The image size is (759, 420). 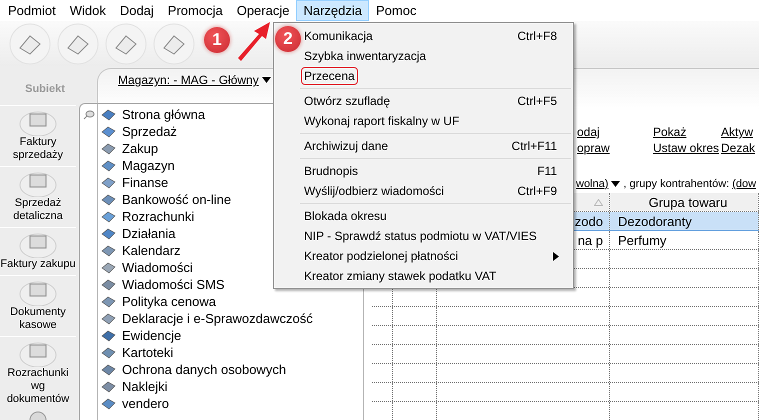 What do you see at coordinates (437, 216) in the screenshot?
I see `menu-option: Blokada okresu` at bounding box center [437, 216].